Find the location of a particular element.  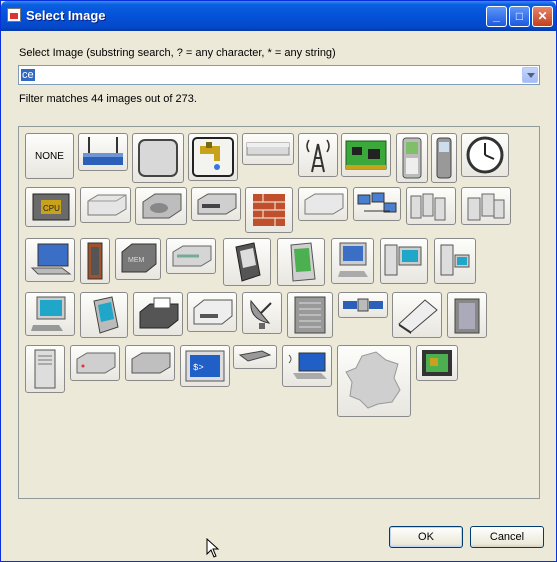

circuit-board-icon is located at coordinates (366, 155).